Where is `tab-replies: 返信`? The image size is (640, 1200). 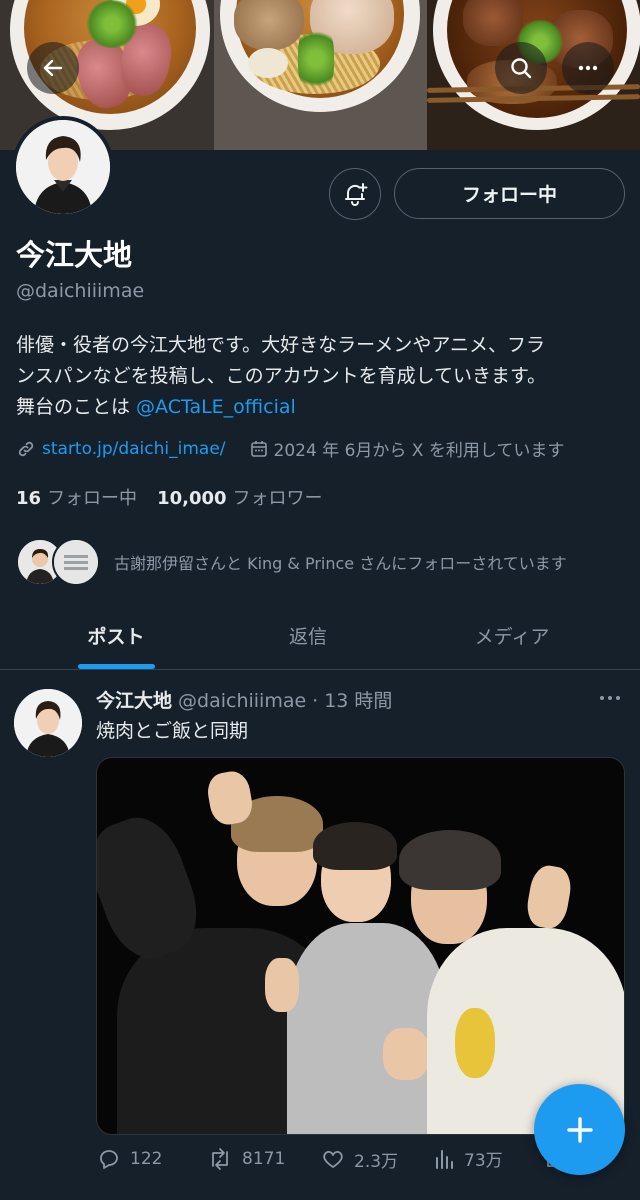 tab-replies: 返信 is located at coordinates (308, 635).